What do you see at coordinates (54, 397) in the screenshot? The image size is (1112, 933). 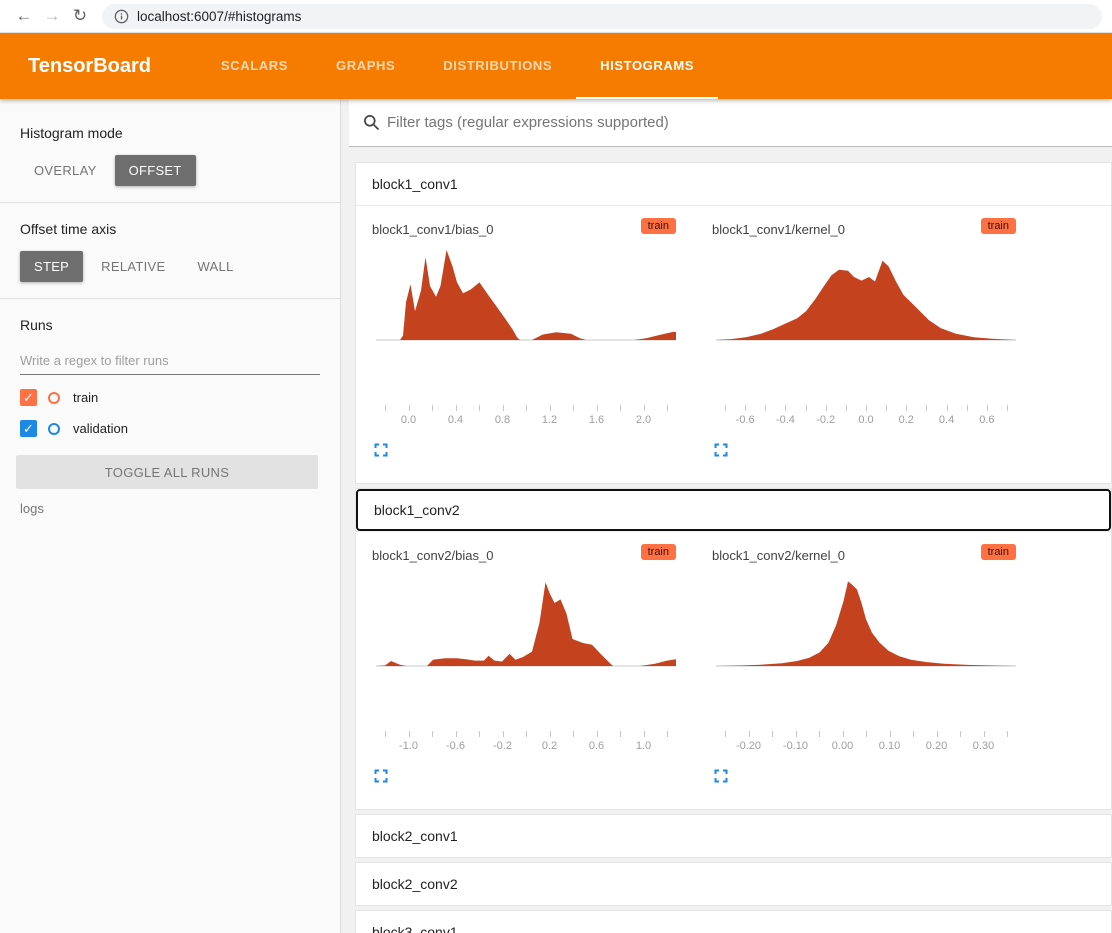 I see `run-color-circle-train` at bounding box center [54, 397].